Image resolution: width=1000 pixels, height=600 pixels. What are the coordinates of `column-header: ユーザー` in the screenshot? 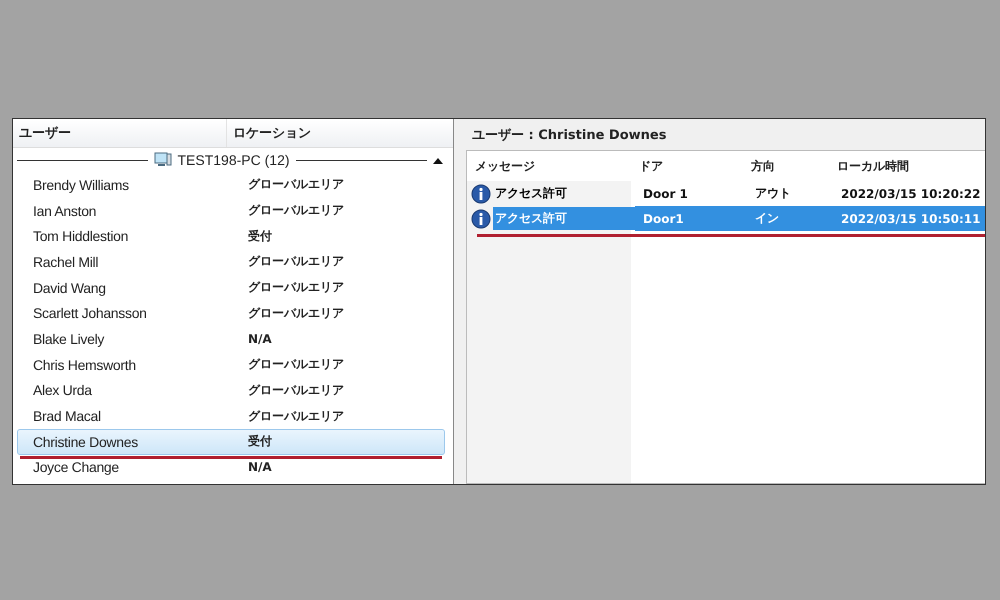 It's located at (119, 133).